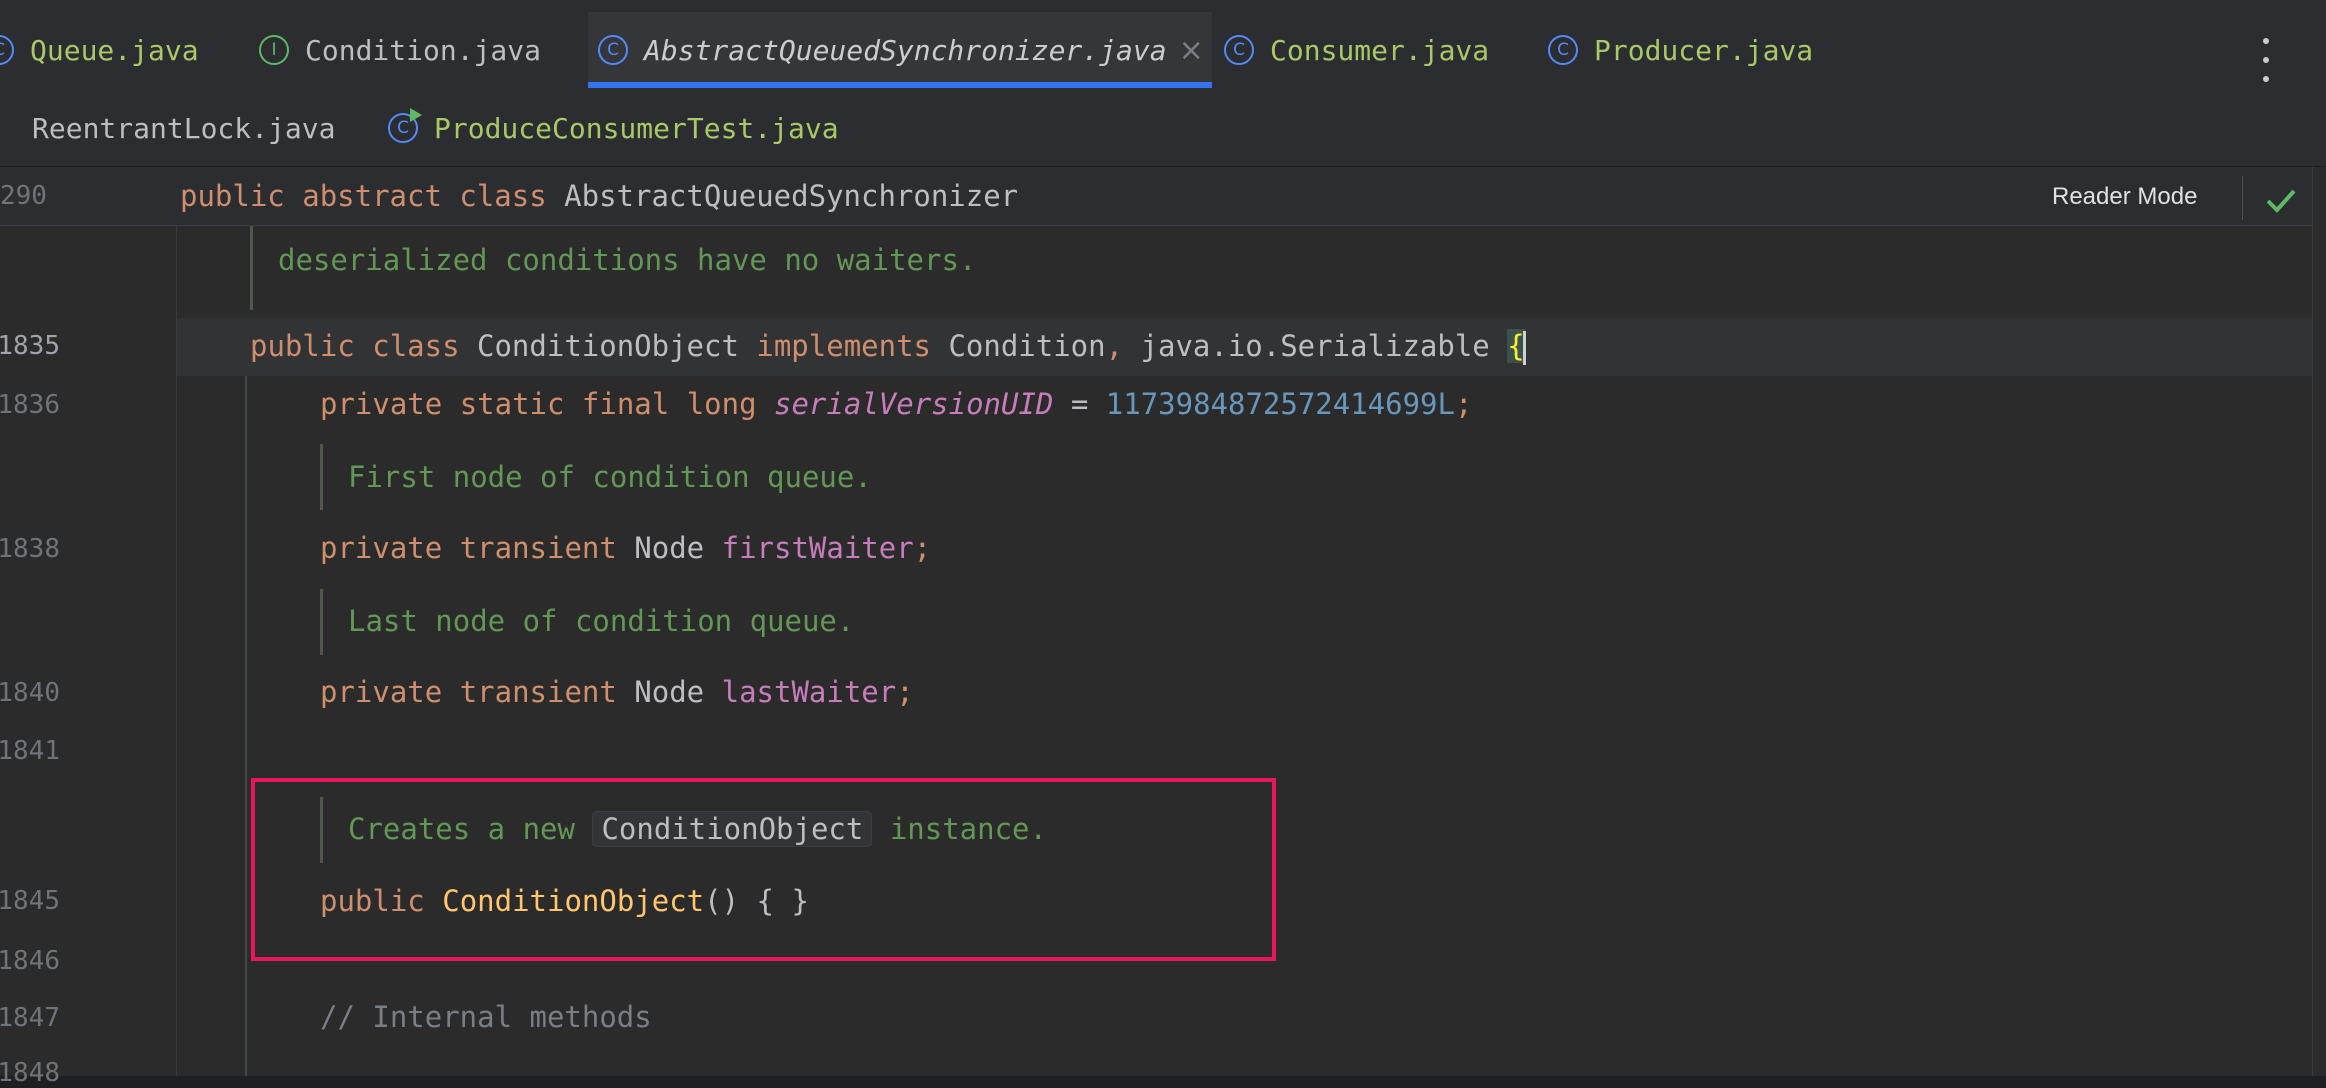  What do you see at coordinates (176, 651) in the screenshot?
I see `gutter-divider` at bounding box center [176, 651].